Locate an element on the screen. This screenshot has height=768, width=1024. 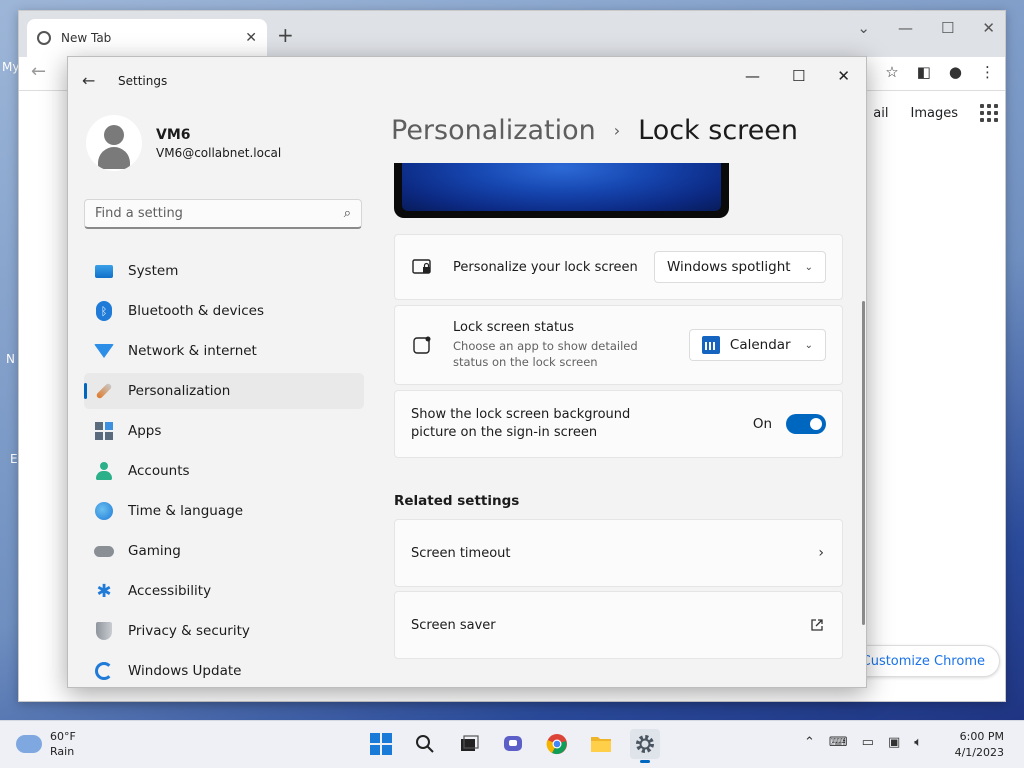
taskbar-search-button is located at coordinates (425, 744).